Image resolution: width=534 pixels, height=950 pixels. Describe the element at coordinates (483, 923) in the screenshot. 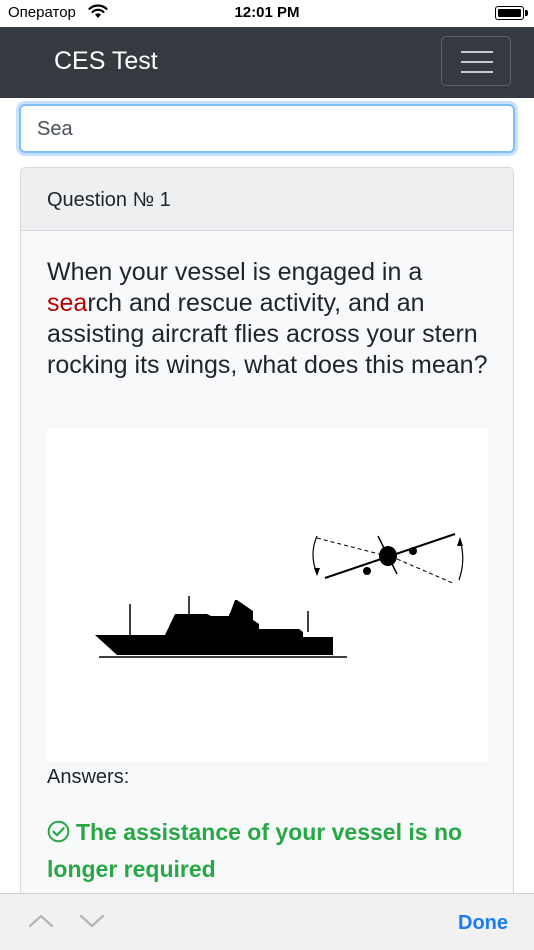

I see `done-button: Done` at that location.